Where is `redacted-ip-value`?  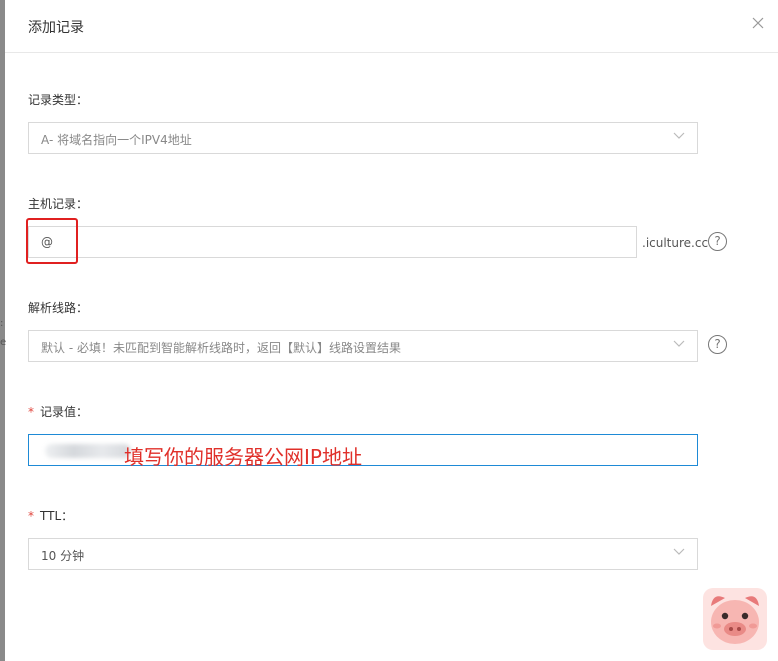 redacted-ip-value is located at coordinates (88, 451).